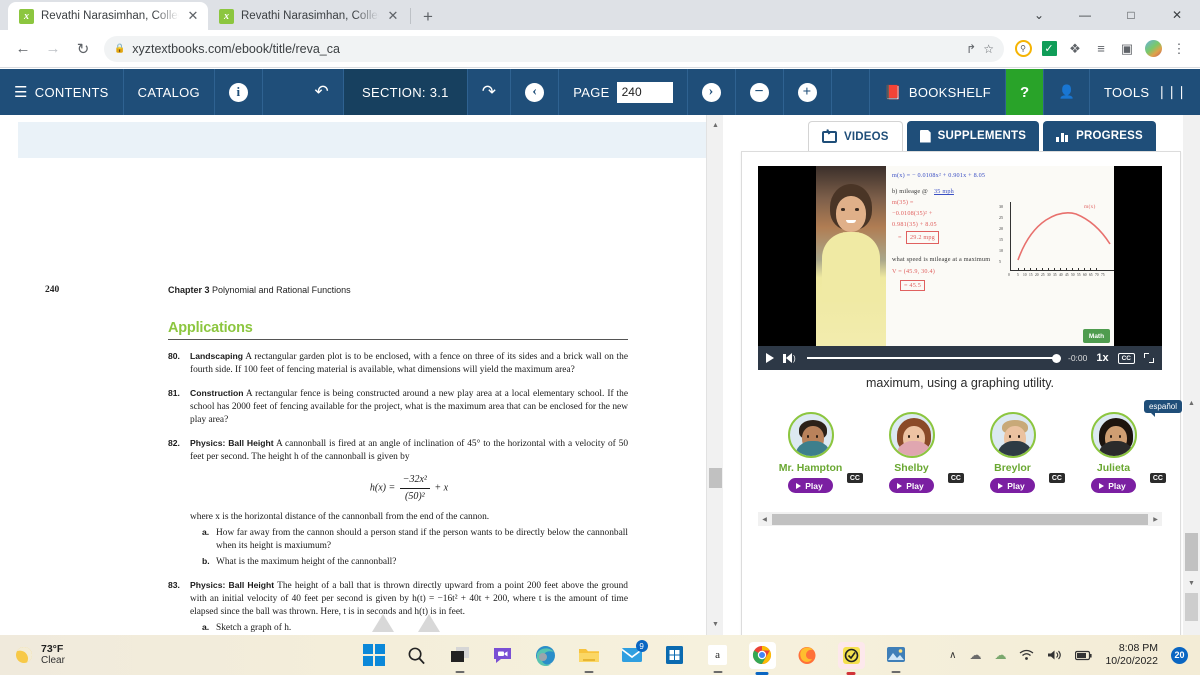  What do you see at coordinates (973, 136) in the screenshot?
I see `tab-supplements: SUPPLEMENTS` at bounding box center [973, 136].